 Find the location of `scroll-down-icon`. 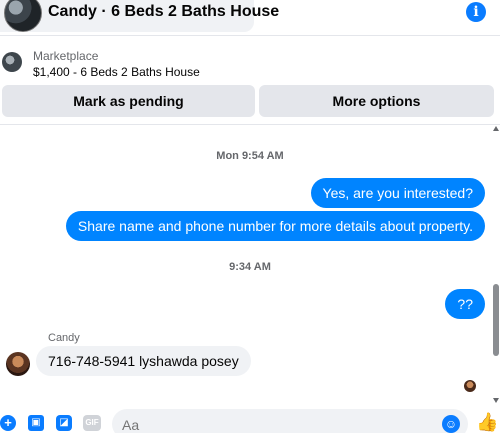

scroll-down-icon is located at coordinates (496, 400).